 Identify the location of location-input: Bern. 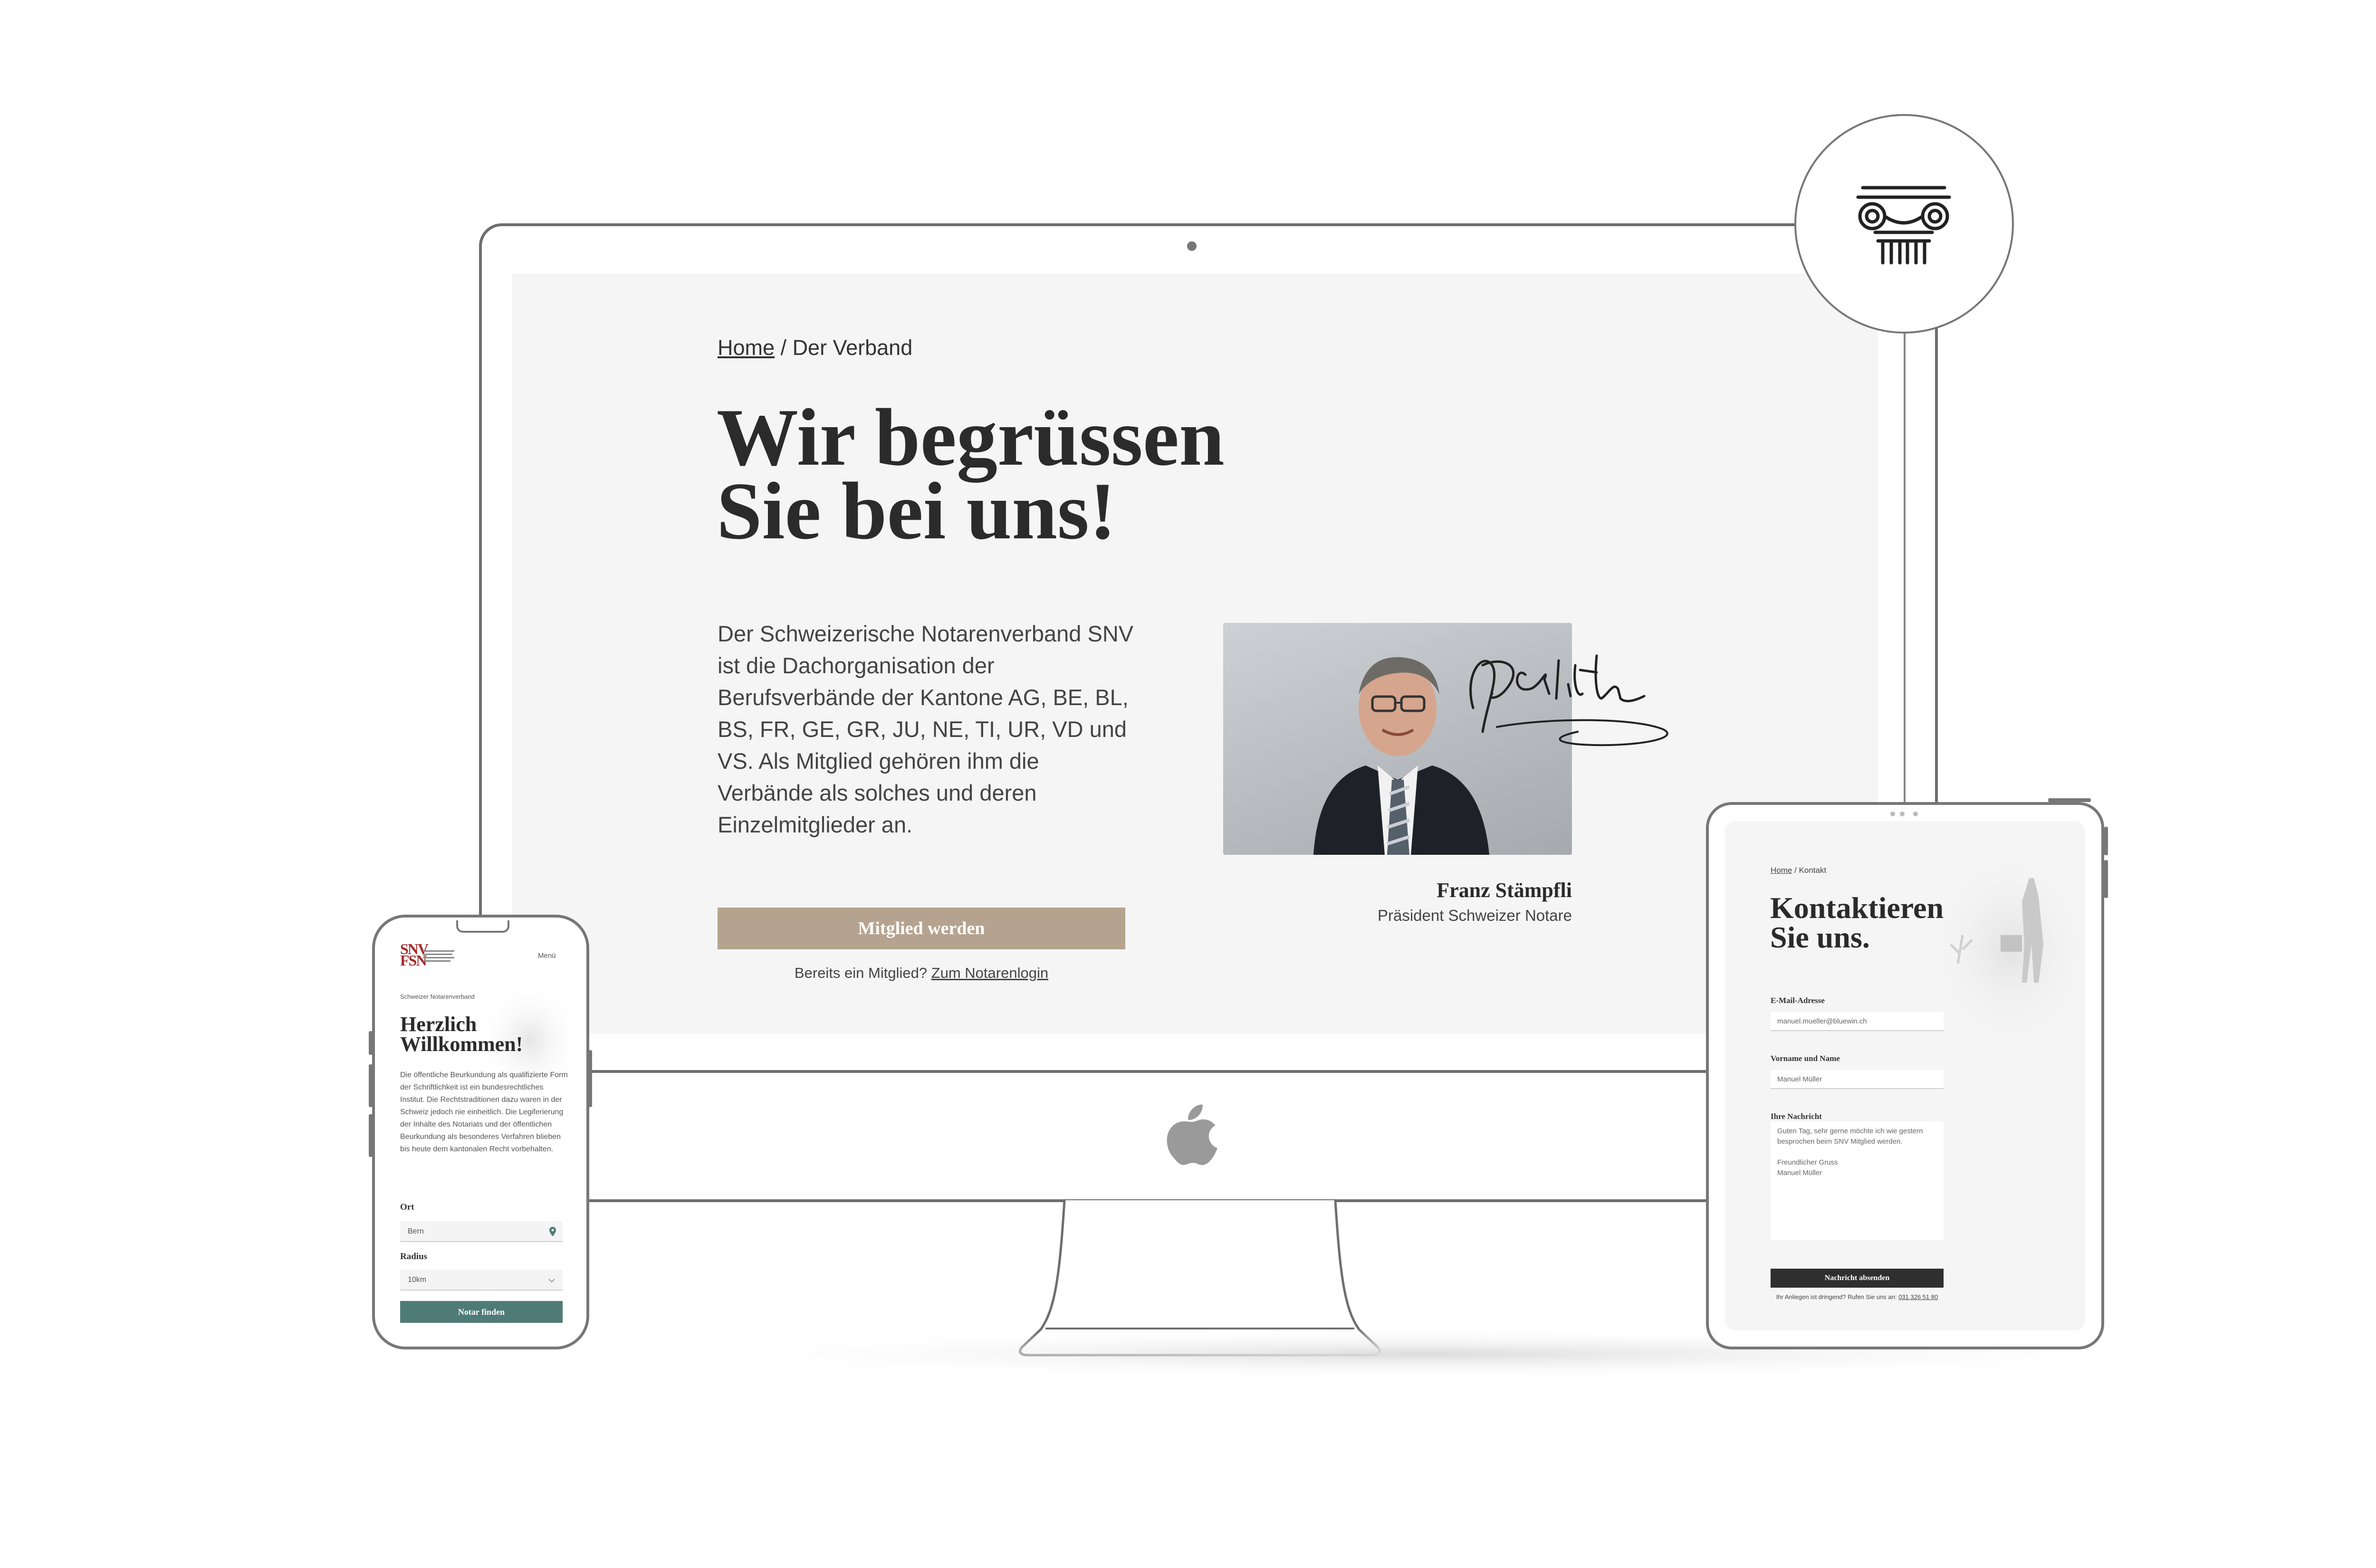
(481, 1232).